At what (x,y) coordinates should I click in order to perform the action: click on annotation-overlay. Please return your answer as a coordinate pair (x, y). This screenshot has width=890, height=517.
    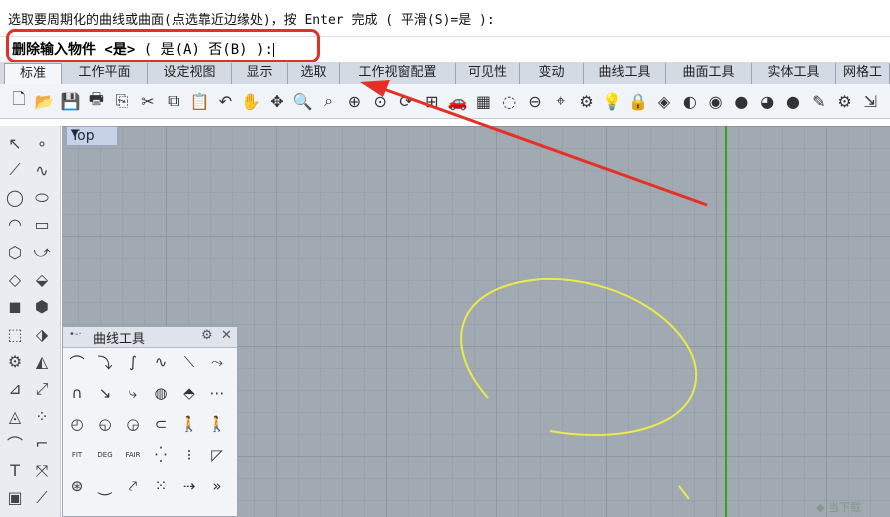
    Looking at the image, I should click on (534, 143).